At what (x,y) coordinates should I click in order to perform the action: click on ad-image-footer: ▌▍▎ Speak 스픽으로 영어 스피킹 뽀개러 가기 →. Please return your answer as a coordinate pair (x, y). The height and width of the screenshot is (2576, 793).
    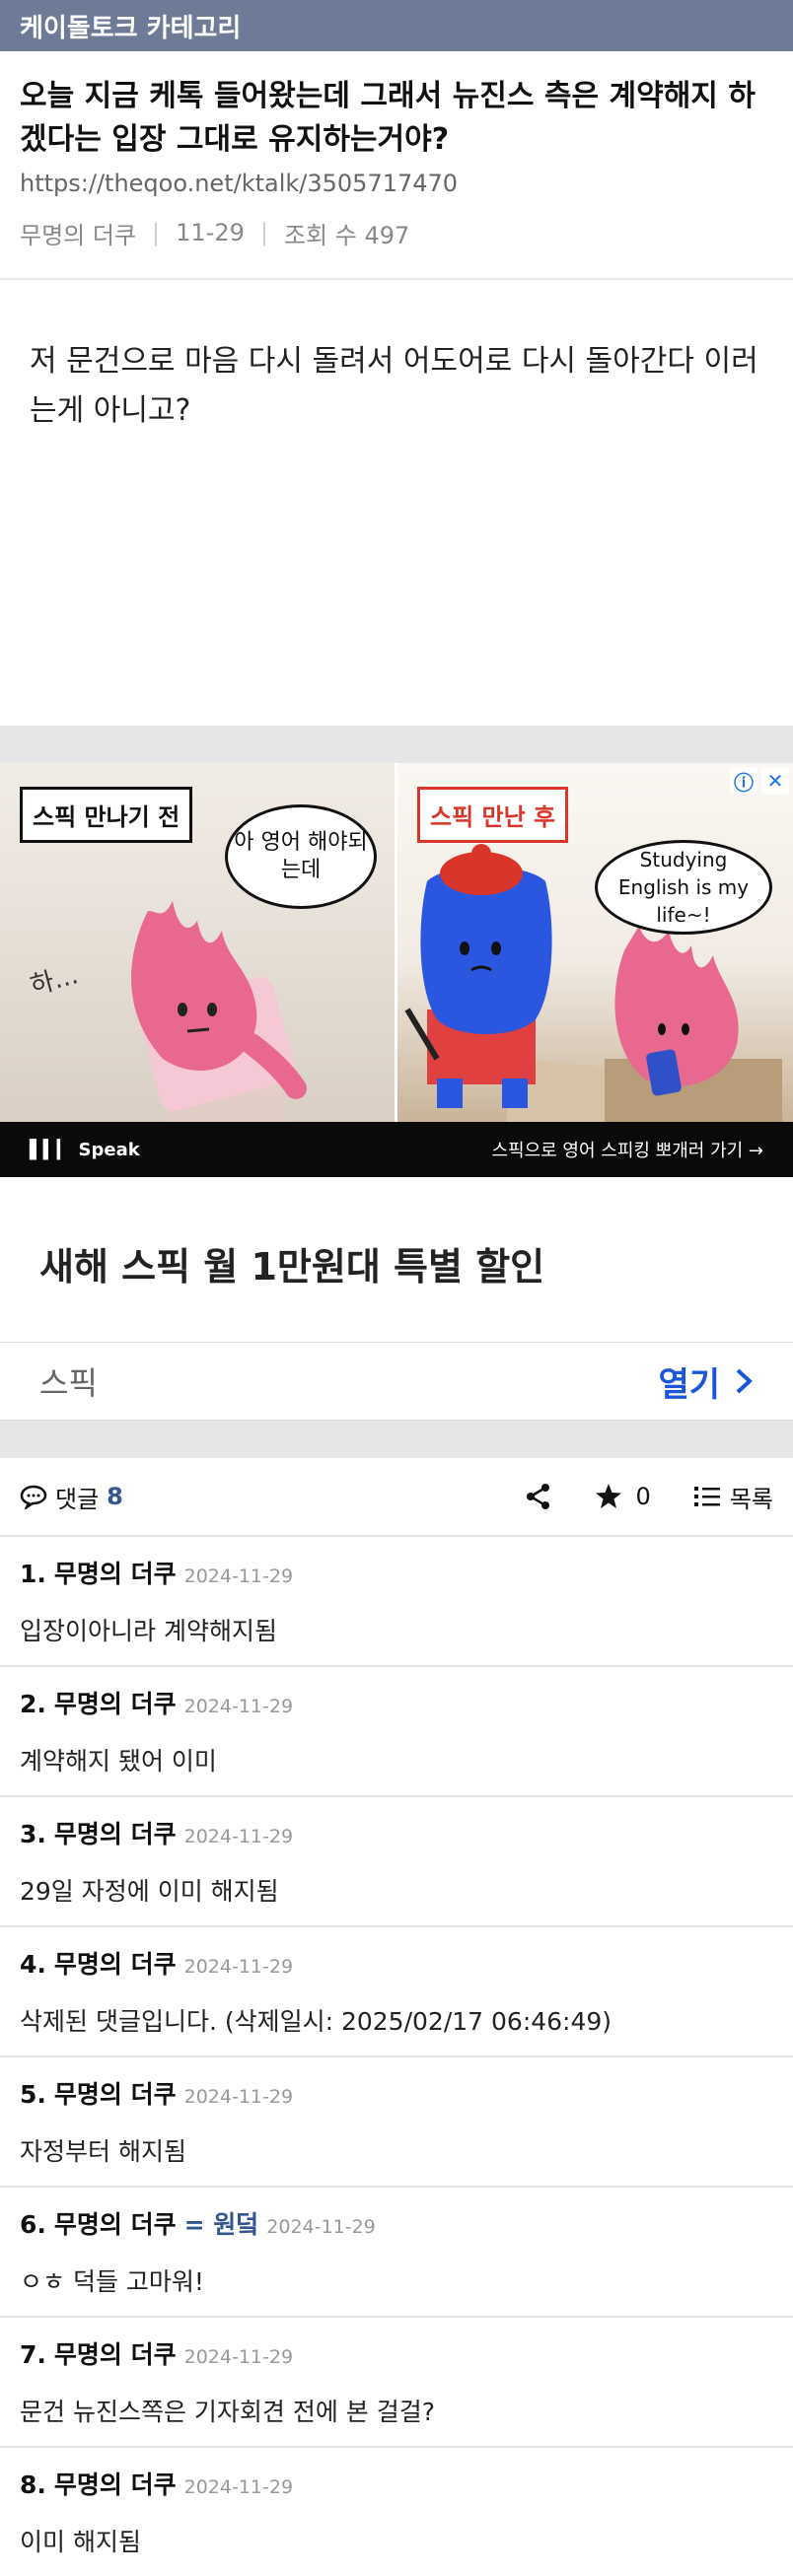
    Looking at the image, I should click on (396, 1149).